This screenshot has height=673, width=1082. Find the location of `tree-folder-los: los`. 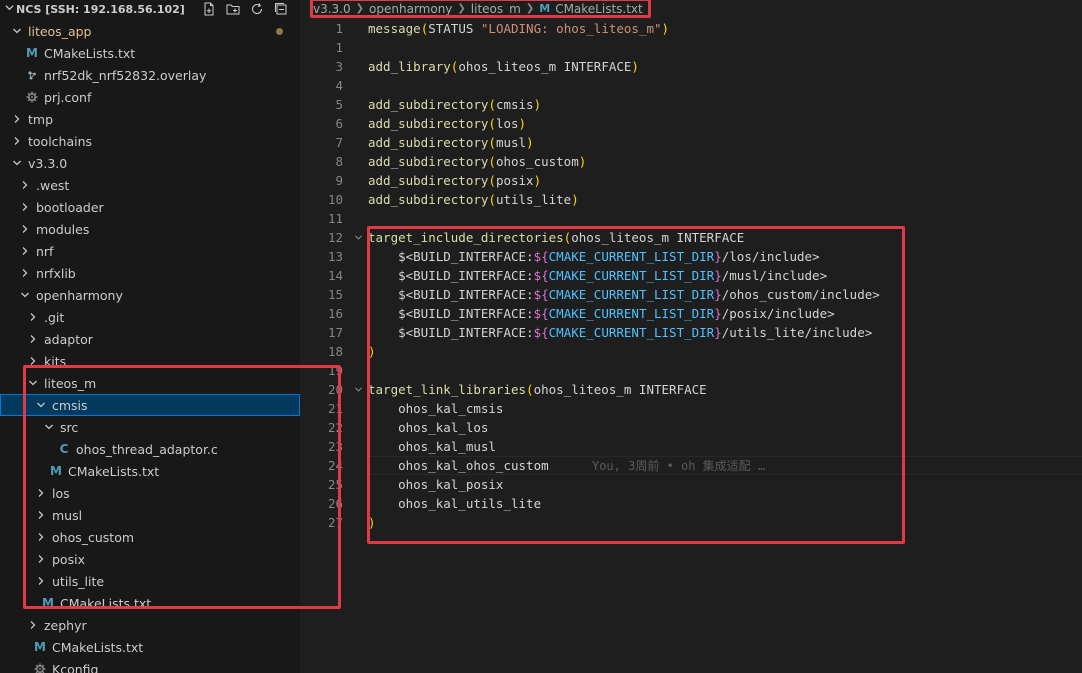

tree-folder-los: los is located at coordinates (150, 493).